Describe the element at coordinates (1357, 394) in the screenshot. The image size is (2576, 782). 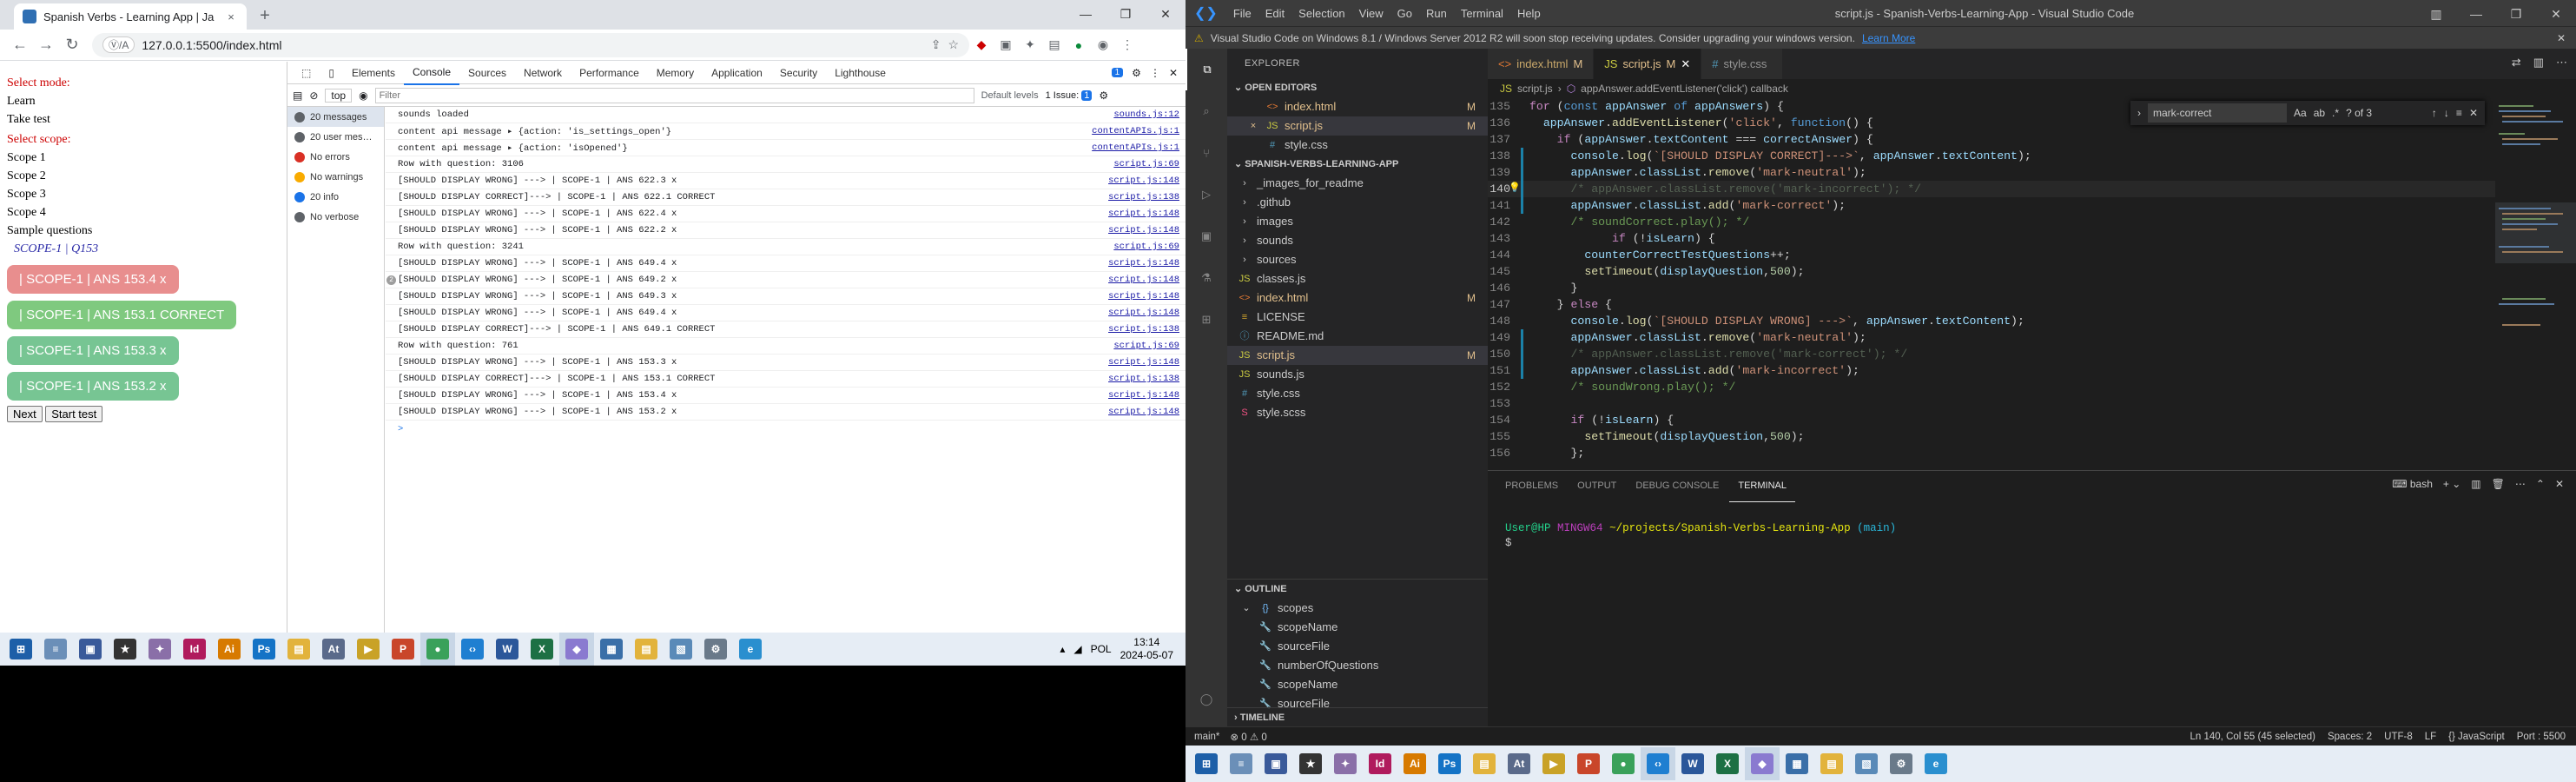
I see `file-tree-item: # style.css` at that location.